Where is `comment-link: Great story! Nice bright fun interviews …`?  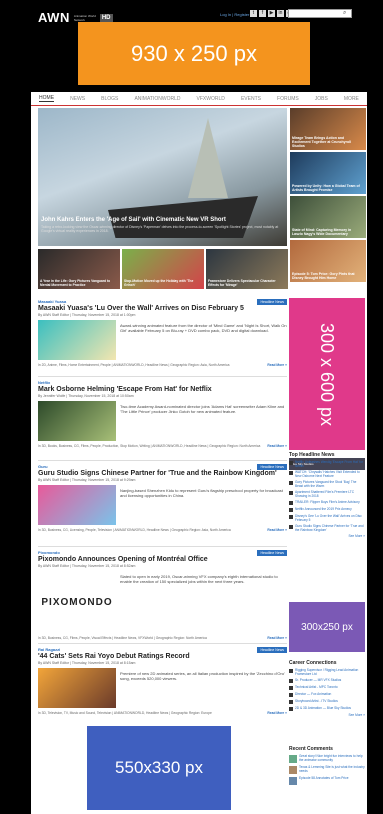 comment-link: Great story! Nice bright fun interviews … is located at coordinates (327, 758).